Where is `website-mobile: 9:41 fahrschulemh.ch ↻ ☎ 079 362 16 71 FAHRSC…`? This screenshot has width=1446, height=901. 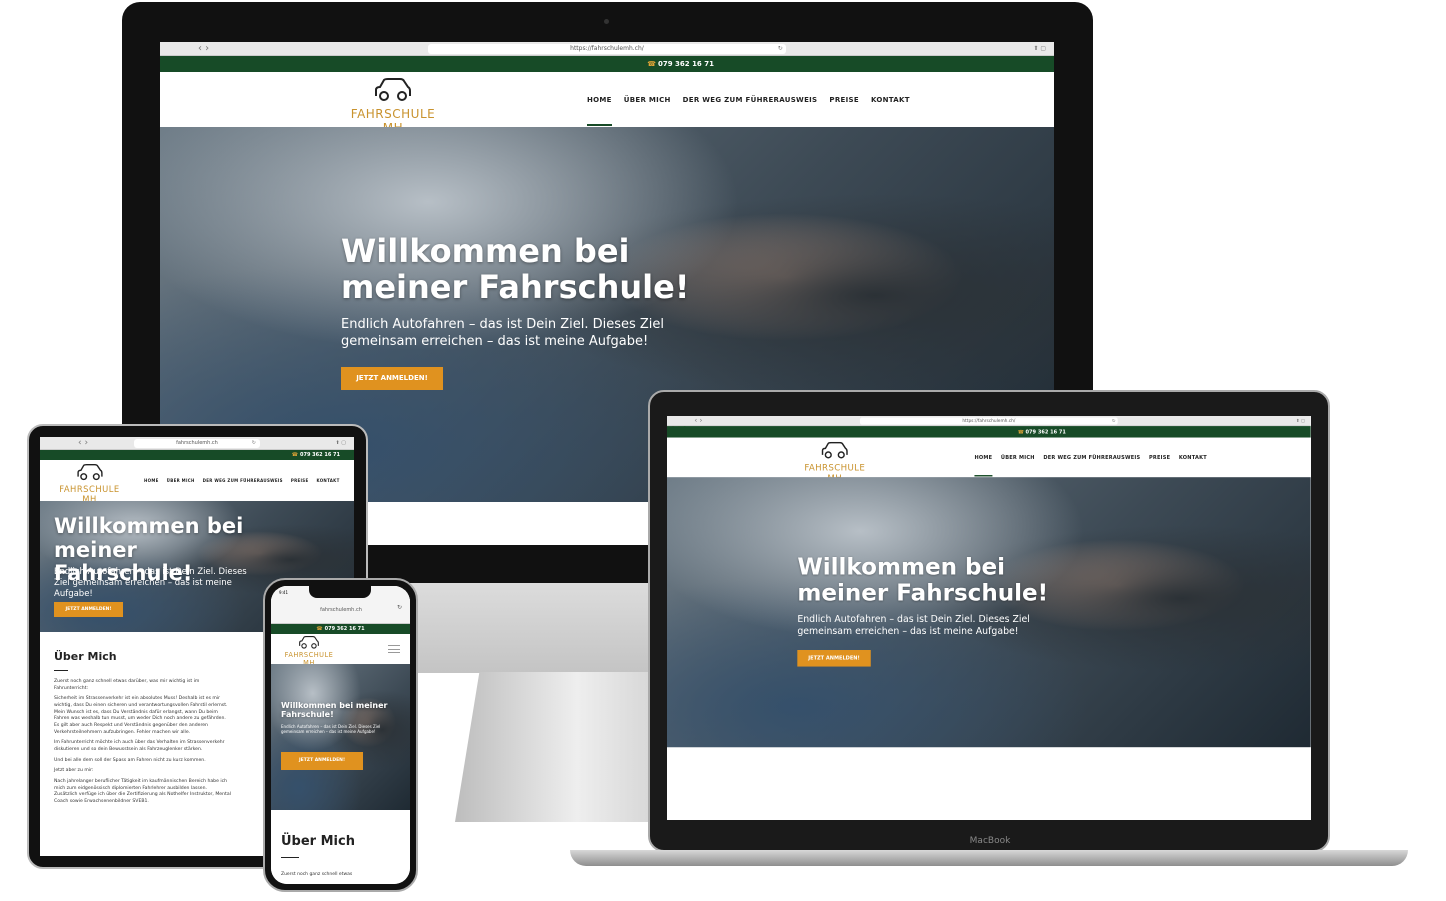 website-mobile: 9:41 fahrschulemh.ch ↻ ☎ 079 362 16 71 FAHRSC… is located at coordinates (340, 735).